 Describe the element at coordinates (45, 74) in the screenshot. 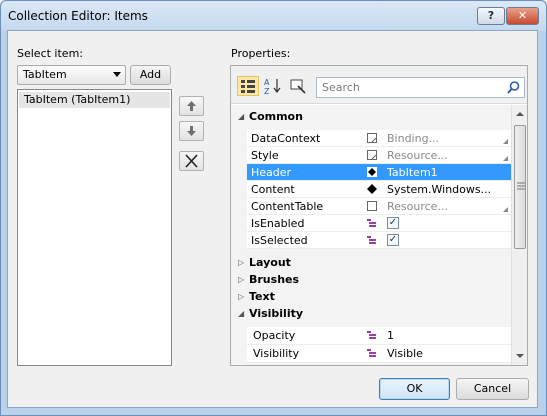

I see `item-type-value: TabItem` at that location.